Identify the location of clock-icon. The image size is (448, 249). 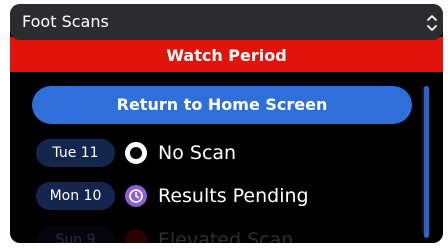
(136, 196).